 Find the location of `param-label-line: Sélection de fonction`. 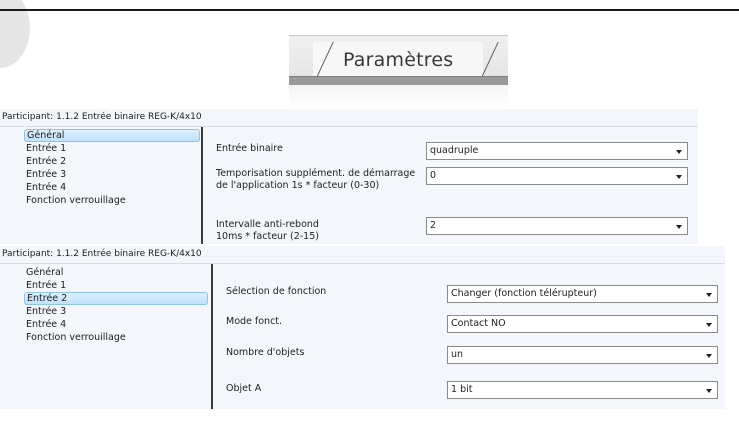

param-label-line: Sélection de fonction is located at coordinates (276, 291).